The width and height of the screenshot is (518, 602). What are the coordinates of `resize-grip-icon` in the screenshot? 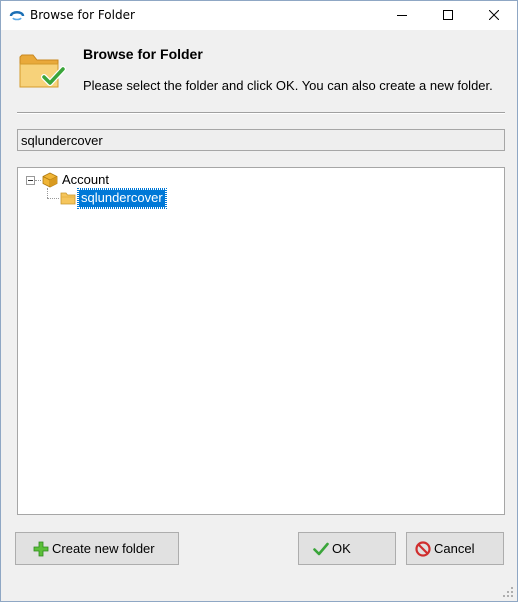 It's located at (508, 592).